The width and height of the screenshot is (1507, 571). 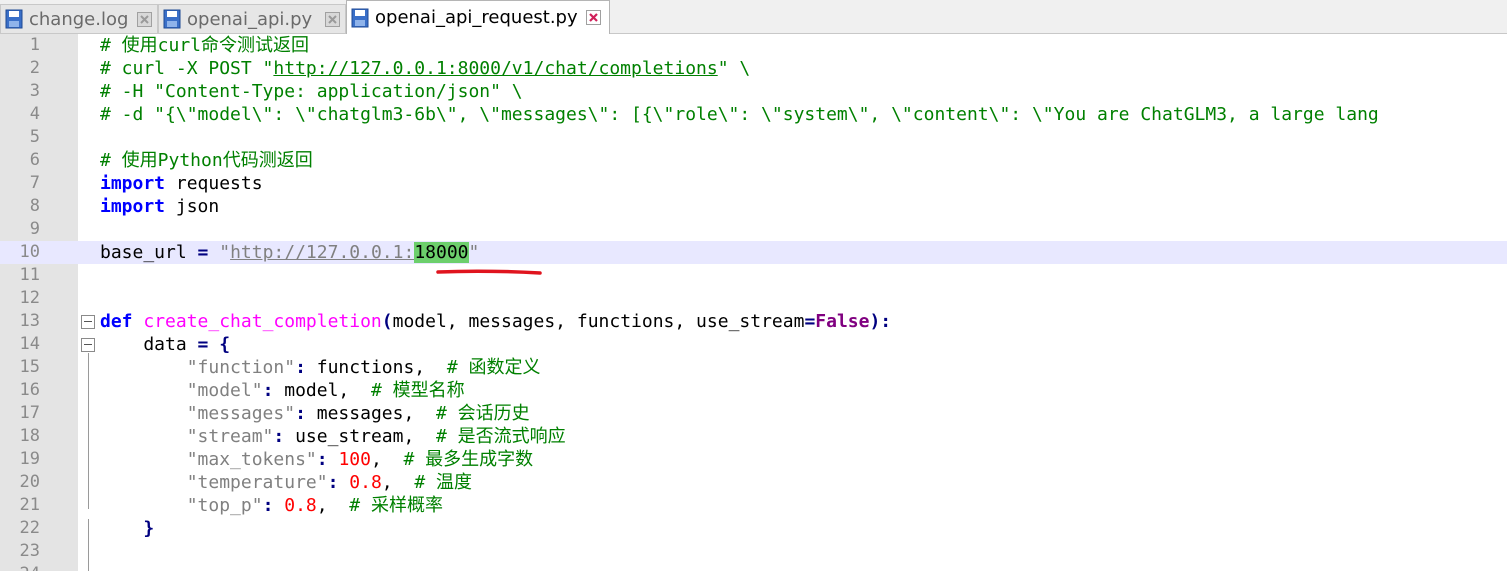 What do you see at coordinates (753, 367) in the screenshot?
I see `code-line: 15 "function": functions, # 函数定义` at bounding box center [753, 367].